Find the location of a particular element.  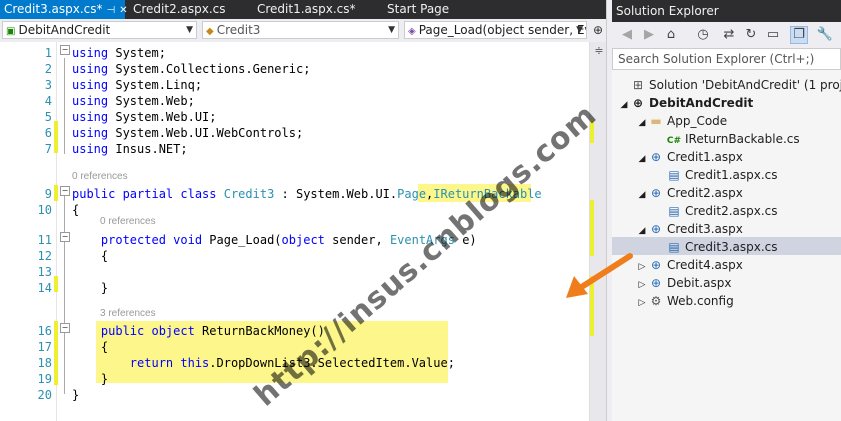

back-icon: ◀ is located at coordinates (627, 35).